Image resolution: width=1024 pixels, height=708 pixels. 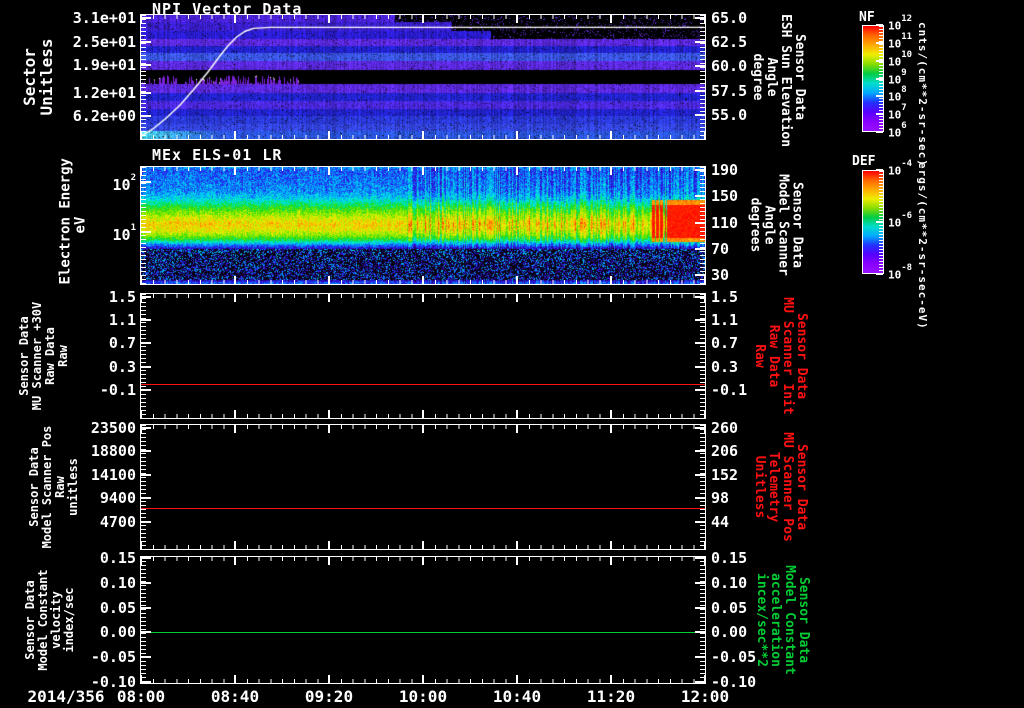 What do you see at coordinates (900, 23) in the screenshot?
I see `colorbar-tick-label: 1012` at bounding box center [900, 23].